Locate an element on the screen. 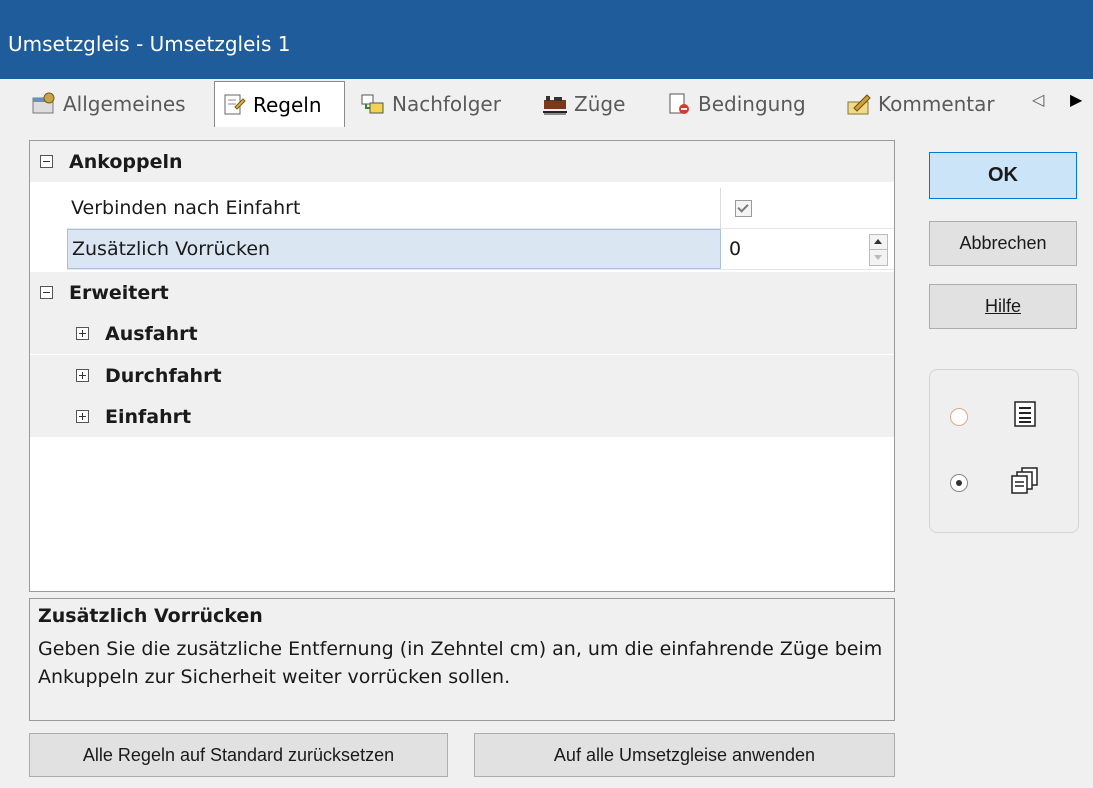  advance-value: 0 is located at coordinates (735, 249).